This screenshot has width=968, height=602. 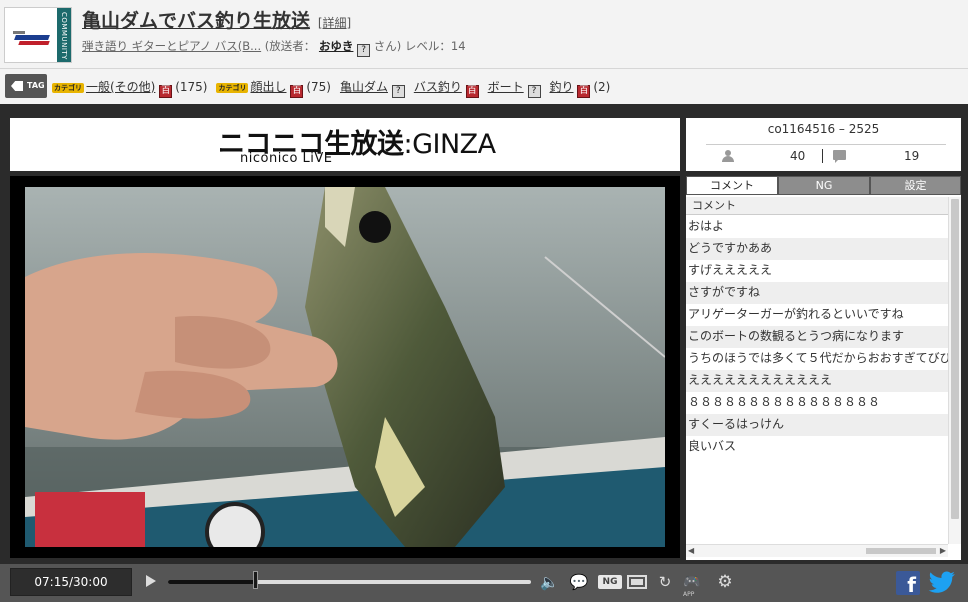 What do you see at coordinates (665, 582) in the screenshot?
I see `reload-icon: ↻` at bounding box center [665, 582].